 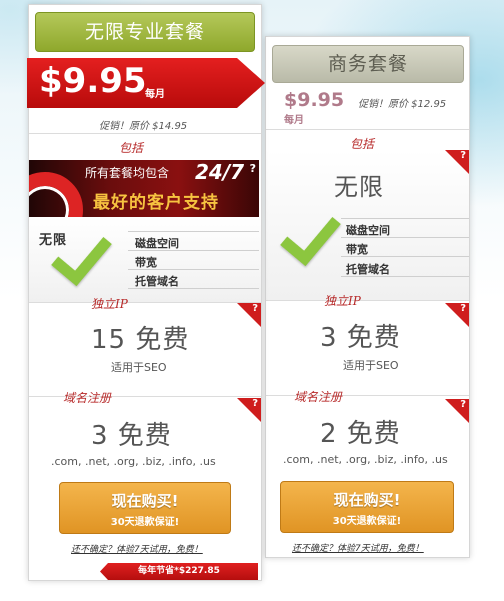 I want to click on ip-value: 3 免费, so click(x=360, y=338).